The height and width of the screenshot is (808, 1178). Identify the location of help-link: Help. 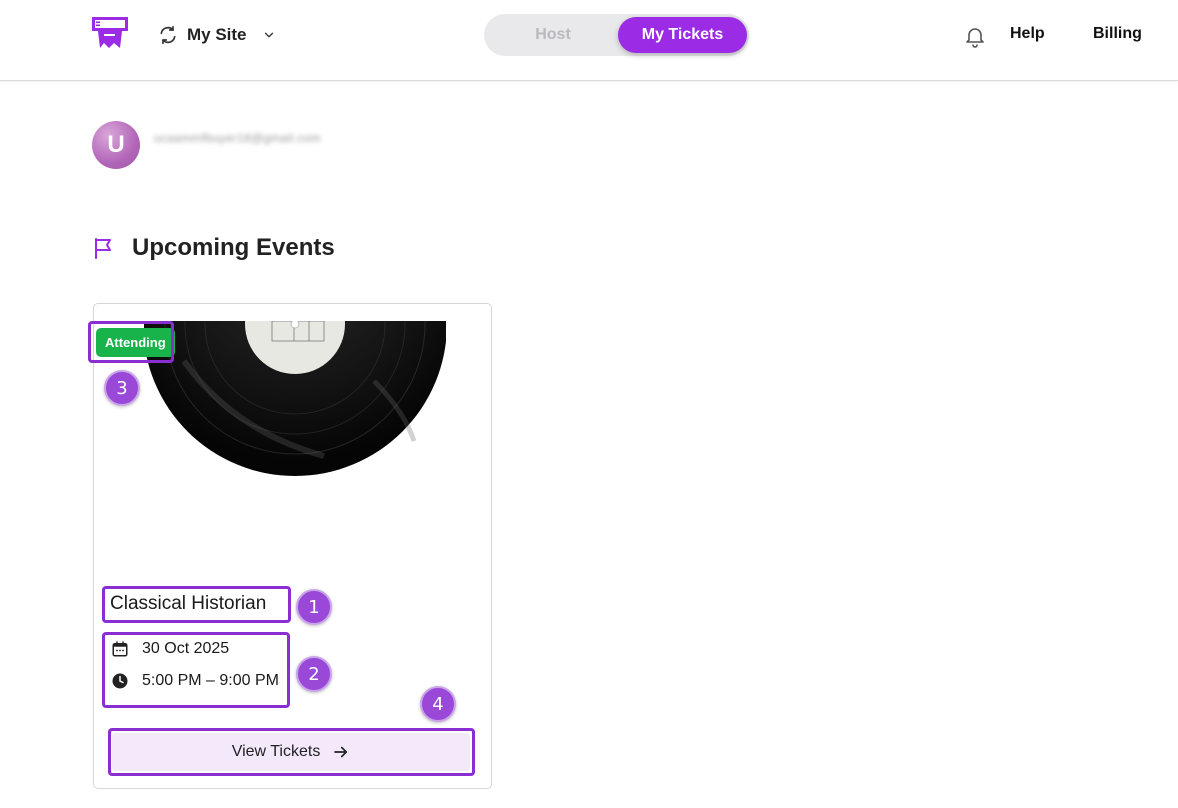
(1027, 34).